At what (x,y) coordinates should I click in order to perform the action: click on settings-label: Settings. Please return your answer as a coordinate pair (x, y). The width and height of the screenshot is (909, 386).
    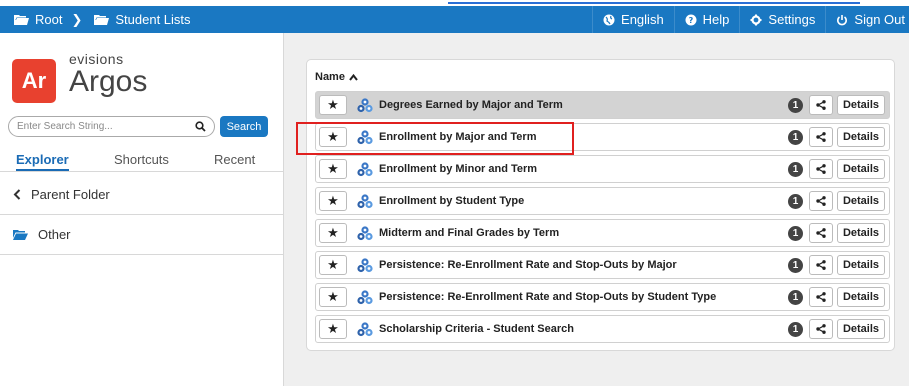
    Looking at the image, I should click on (792, 19).